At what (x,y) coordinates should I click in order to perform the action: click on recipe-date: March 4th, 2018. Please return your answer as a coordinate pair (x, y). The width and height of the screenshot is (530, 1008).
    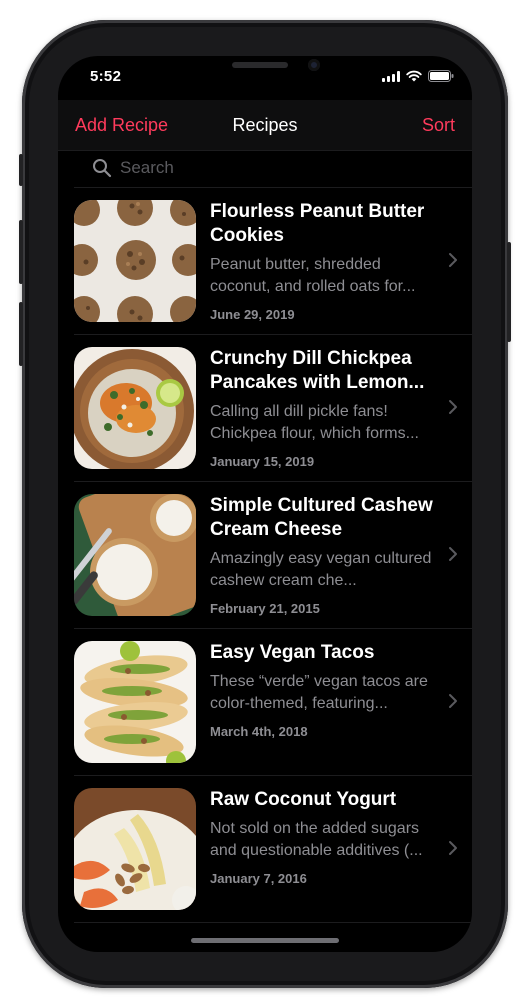
    Looking at the image, I should click on (259, 731).